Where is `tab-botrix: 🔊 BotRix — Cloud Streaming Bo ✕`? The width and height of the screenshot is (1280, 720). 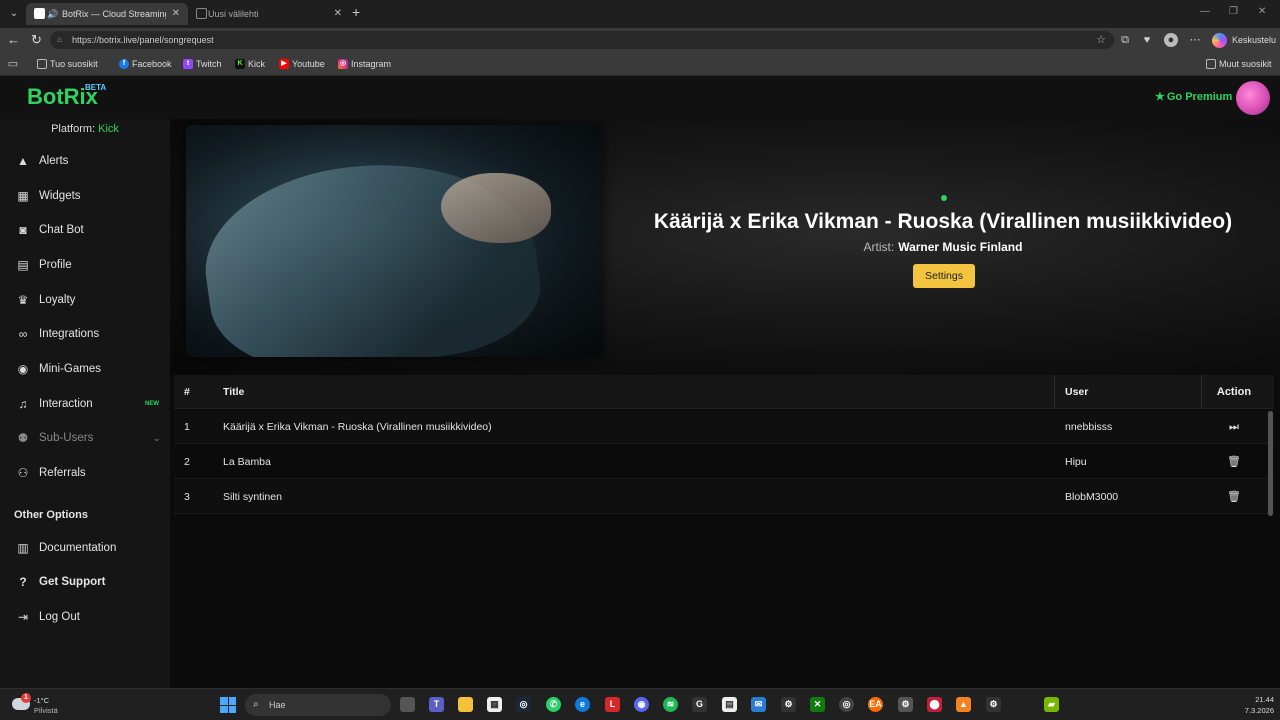 tab-botrix: 🔊 BotRix — Cloud Streaming Bo ✕ is located at coordinates (107, 14).